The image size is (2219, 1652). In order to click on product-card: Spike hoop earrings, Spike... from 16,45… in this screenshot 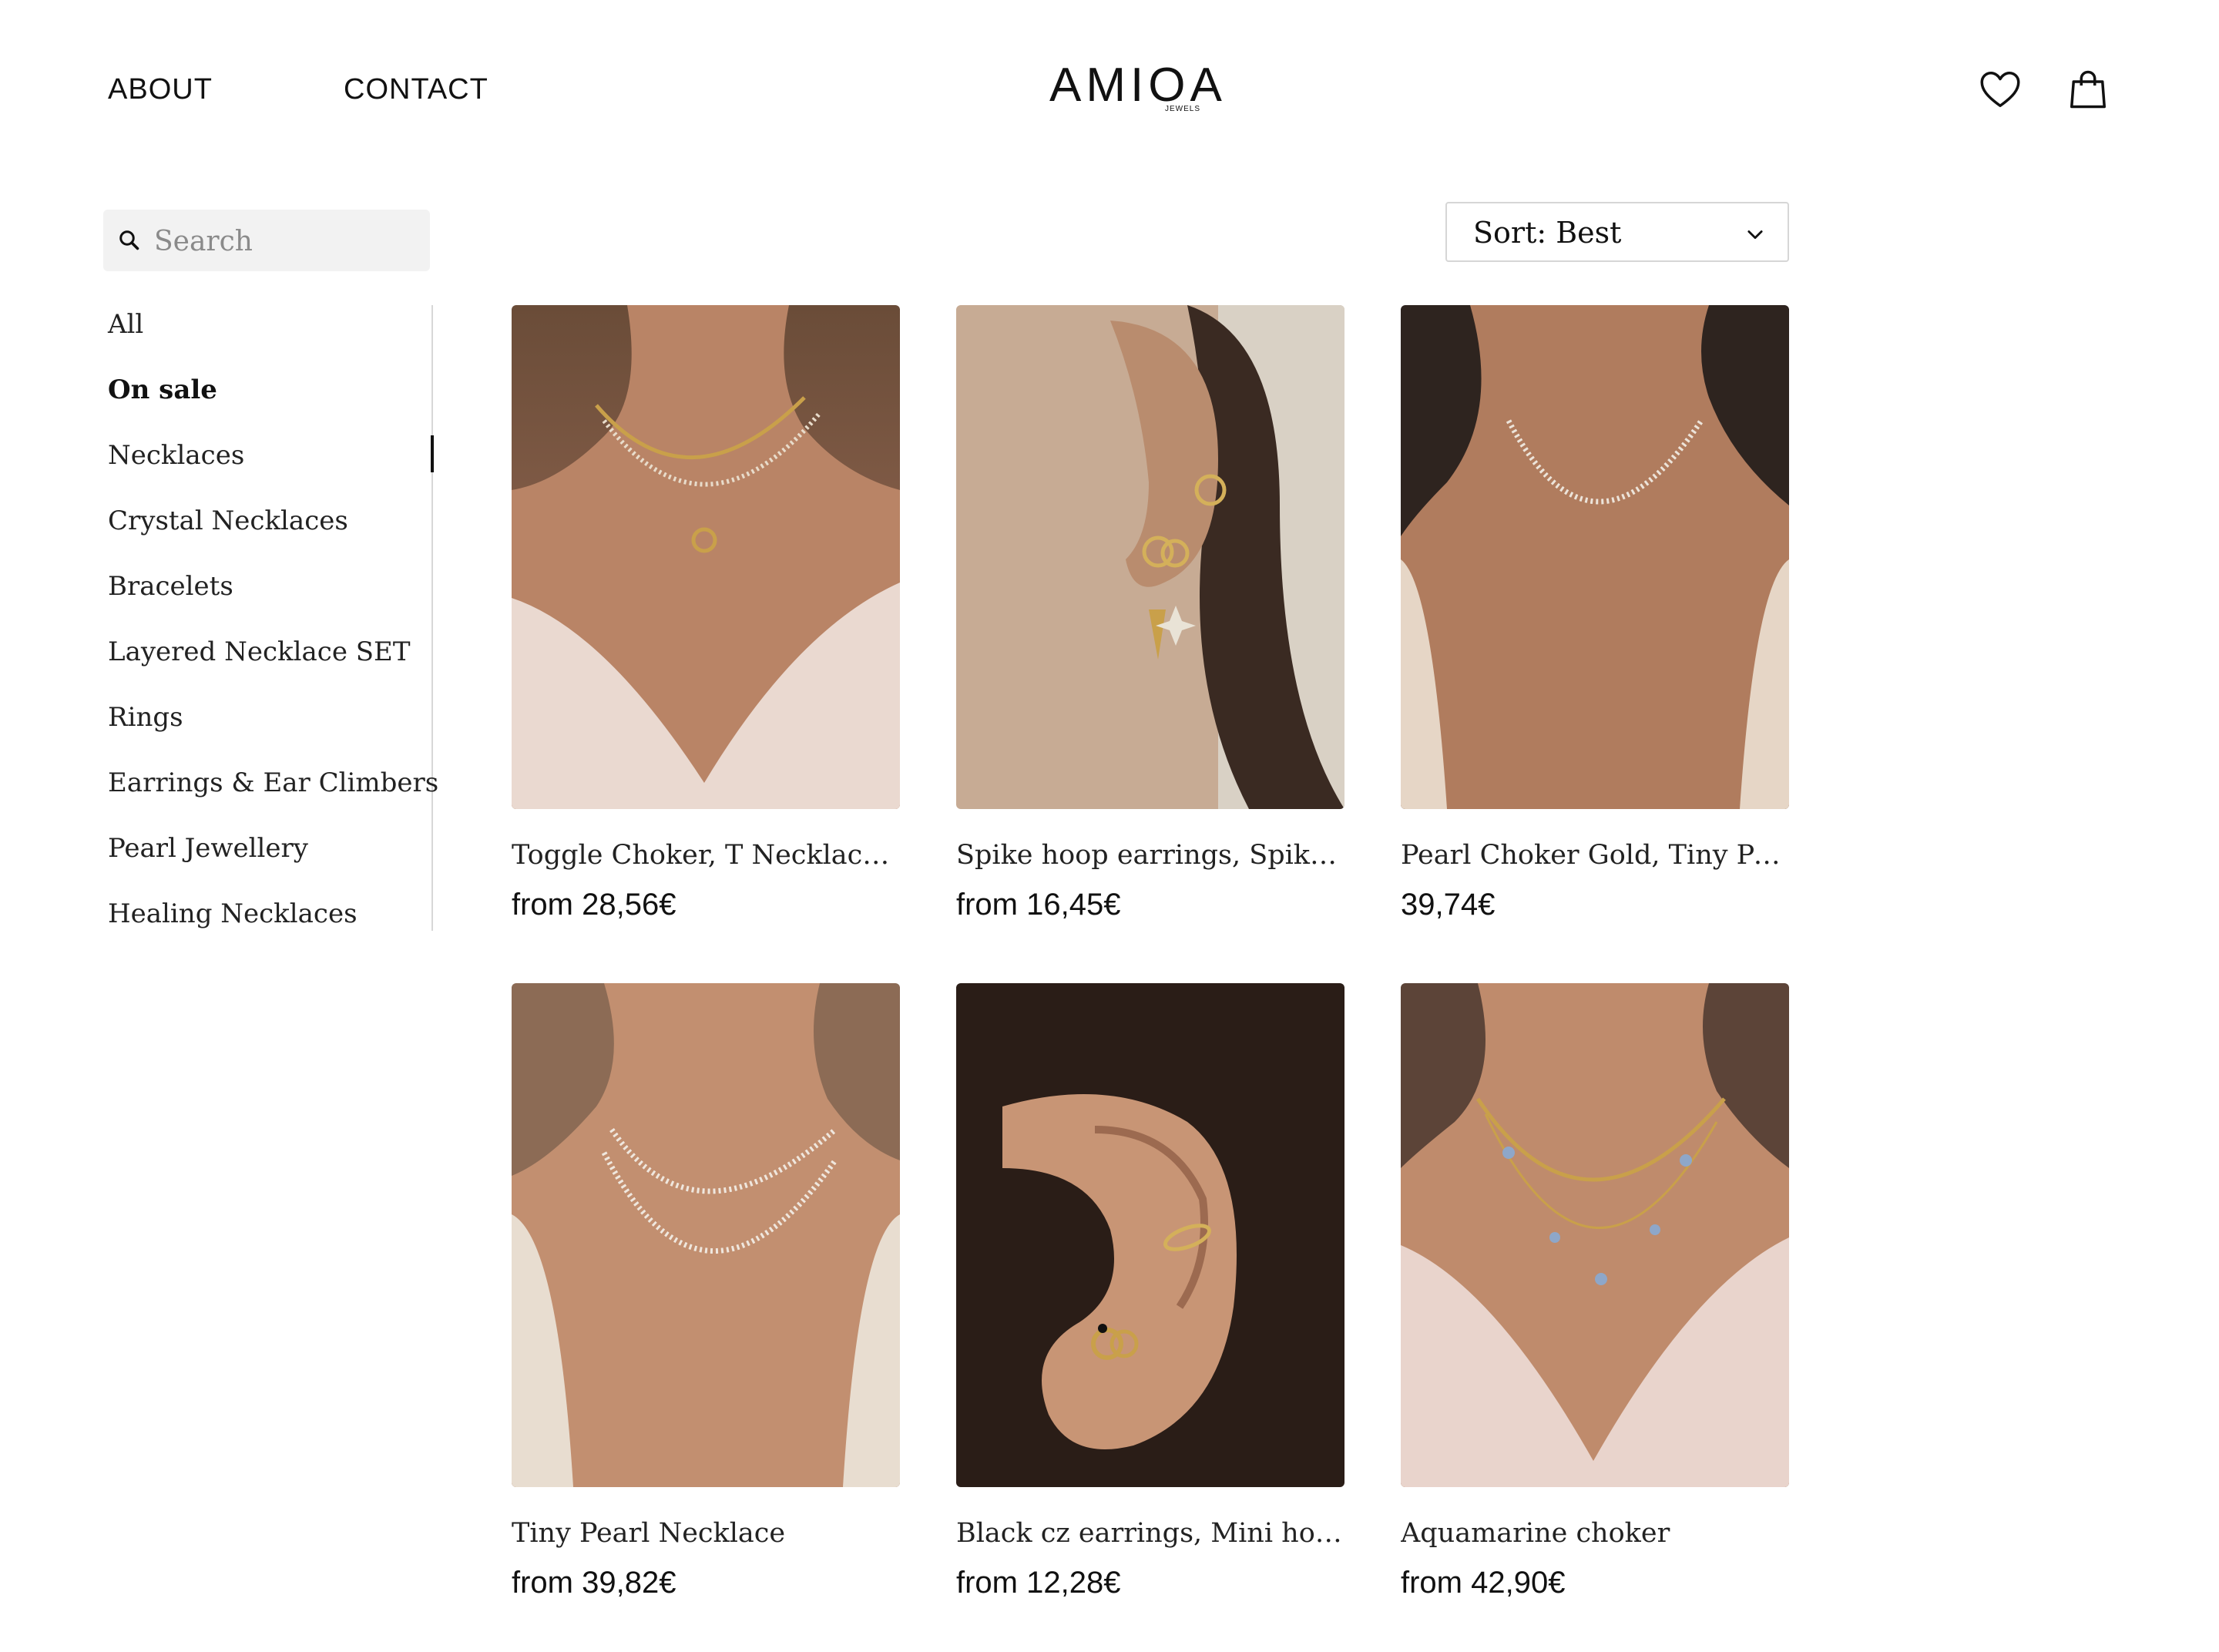, I will do `click(1152, 614)`.